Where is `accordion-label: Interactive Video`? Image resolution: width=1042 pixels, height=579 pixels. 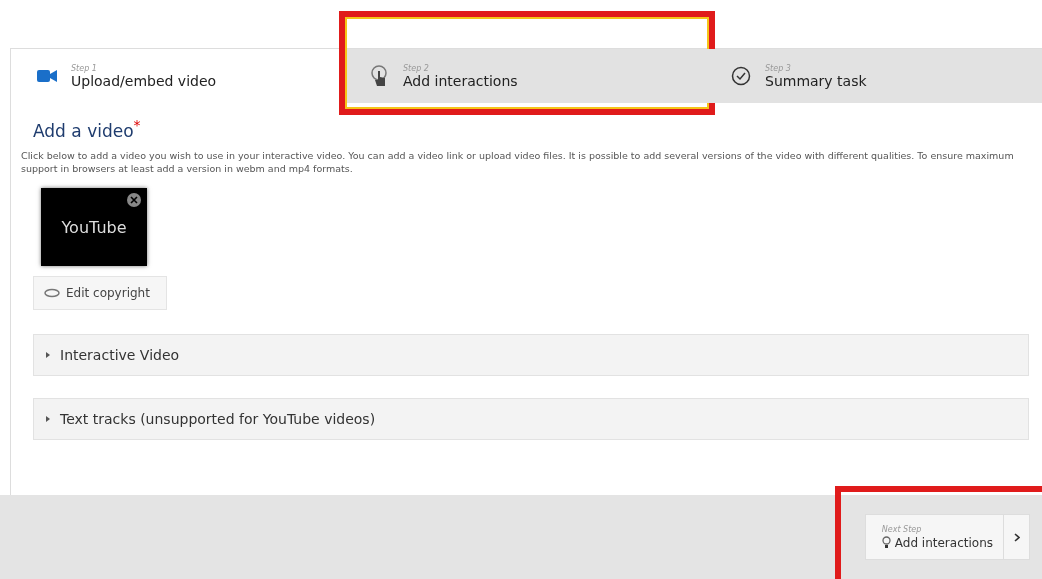 accordion-label: Interactive Video is located at coordinates (120, 355).